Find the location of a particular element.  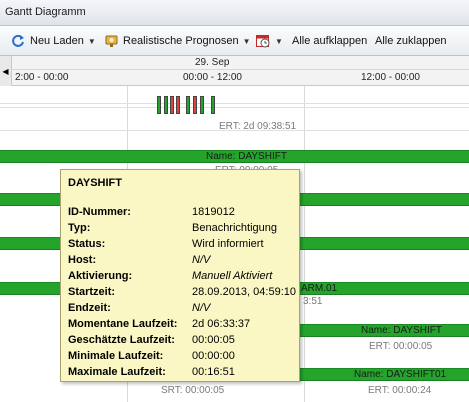

forecast-dropdown-icon: ▼ is located at coordinates (247, 41).